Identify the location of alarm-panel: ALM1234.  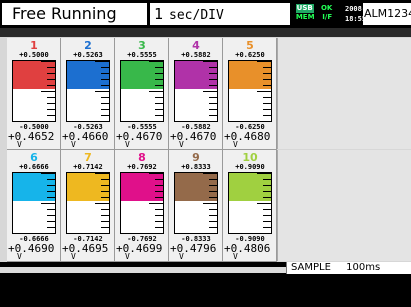
(387, 14).